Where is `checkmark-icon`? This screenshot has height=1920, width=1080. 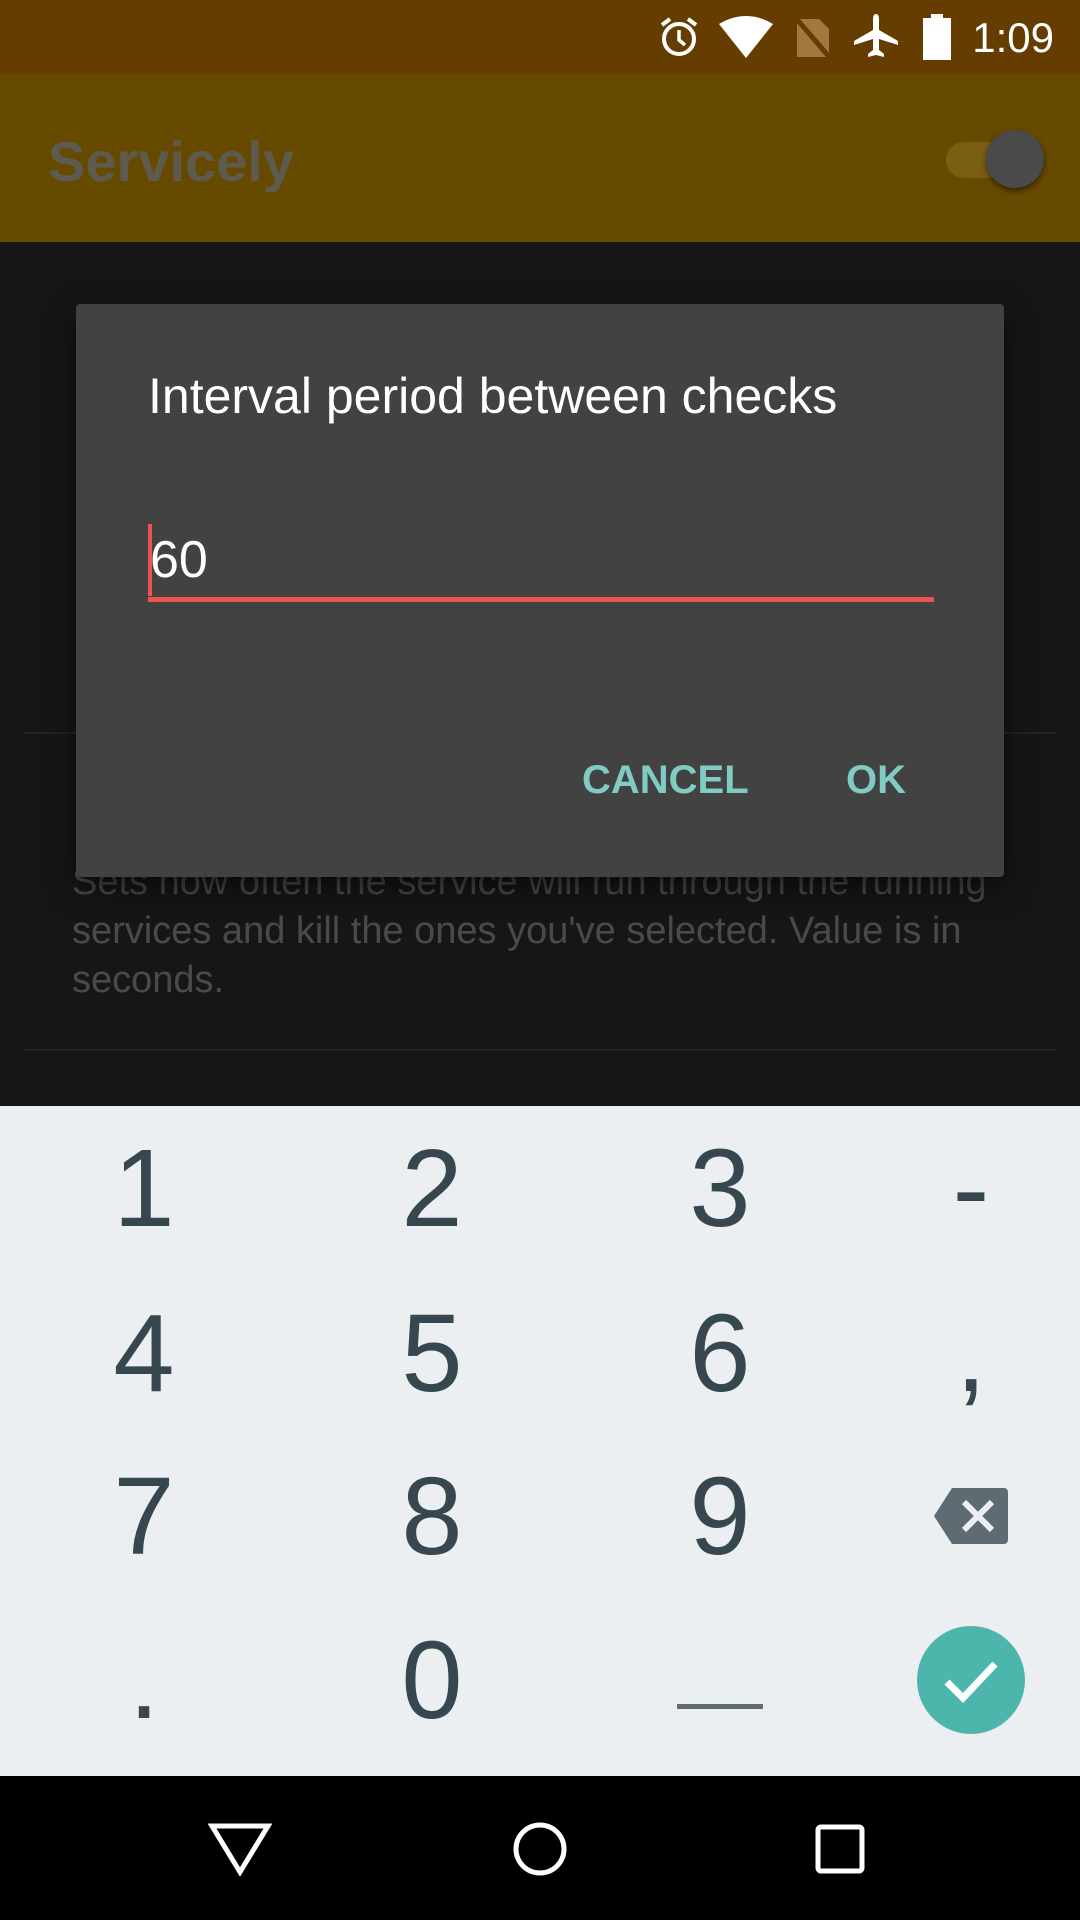 checkmark-icon is located at coordinates (971, 1680).